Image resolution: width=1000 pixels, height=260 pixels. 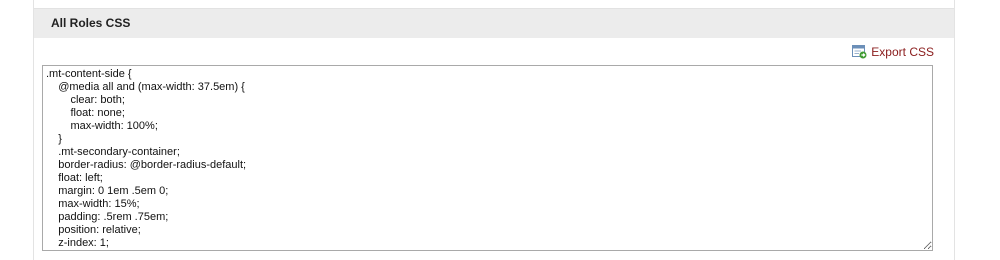 What do you see at coordinates (859, 52) in the screenshot?
I see `export-css-icon` at bounding box center [859, 52].